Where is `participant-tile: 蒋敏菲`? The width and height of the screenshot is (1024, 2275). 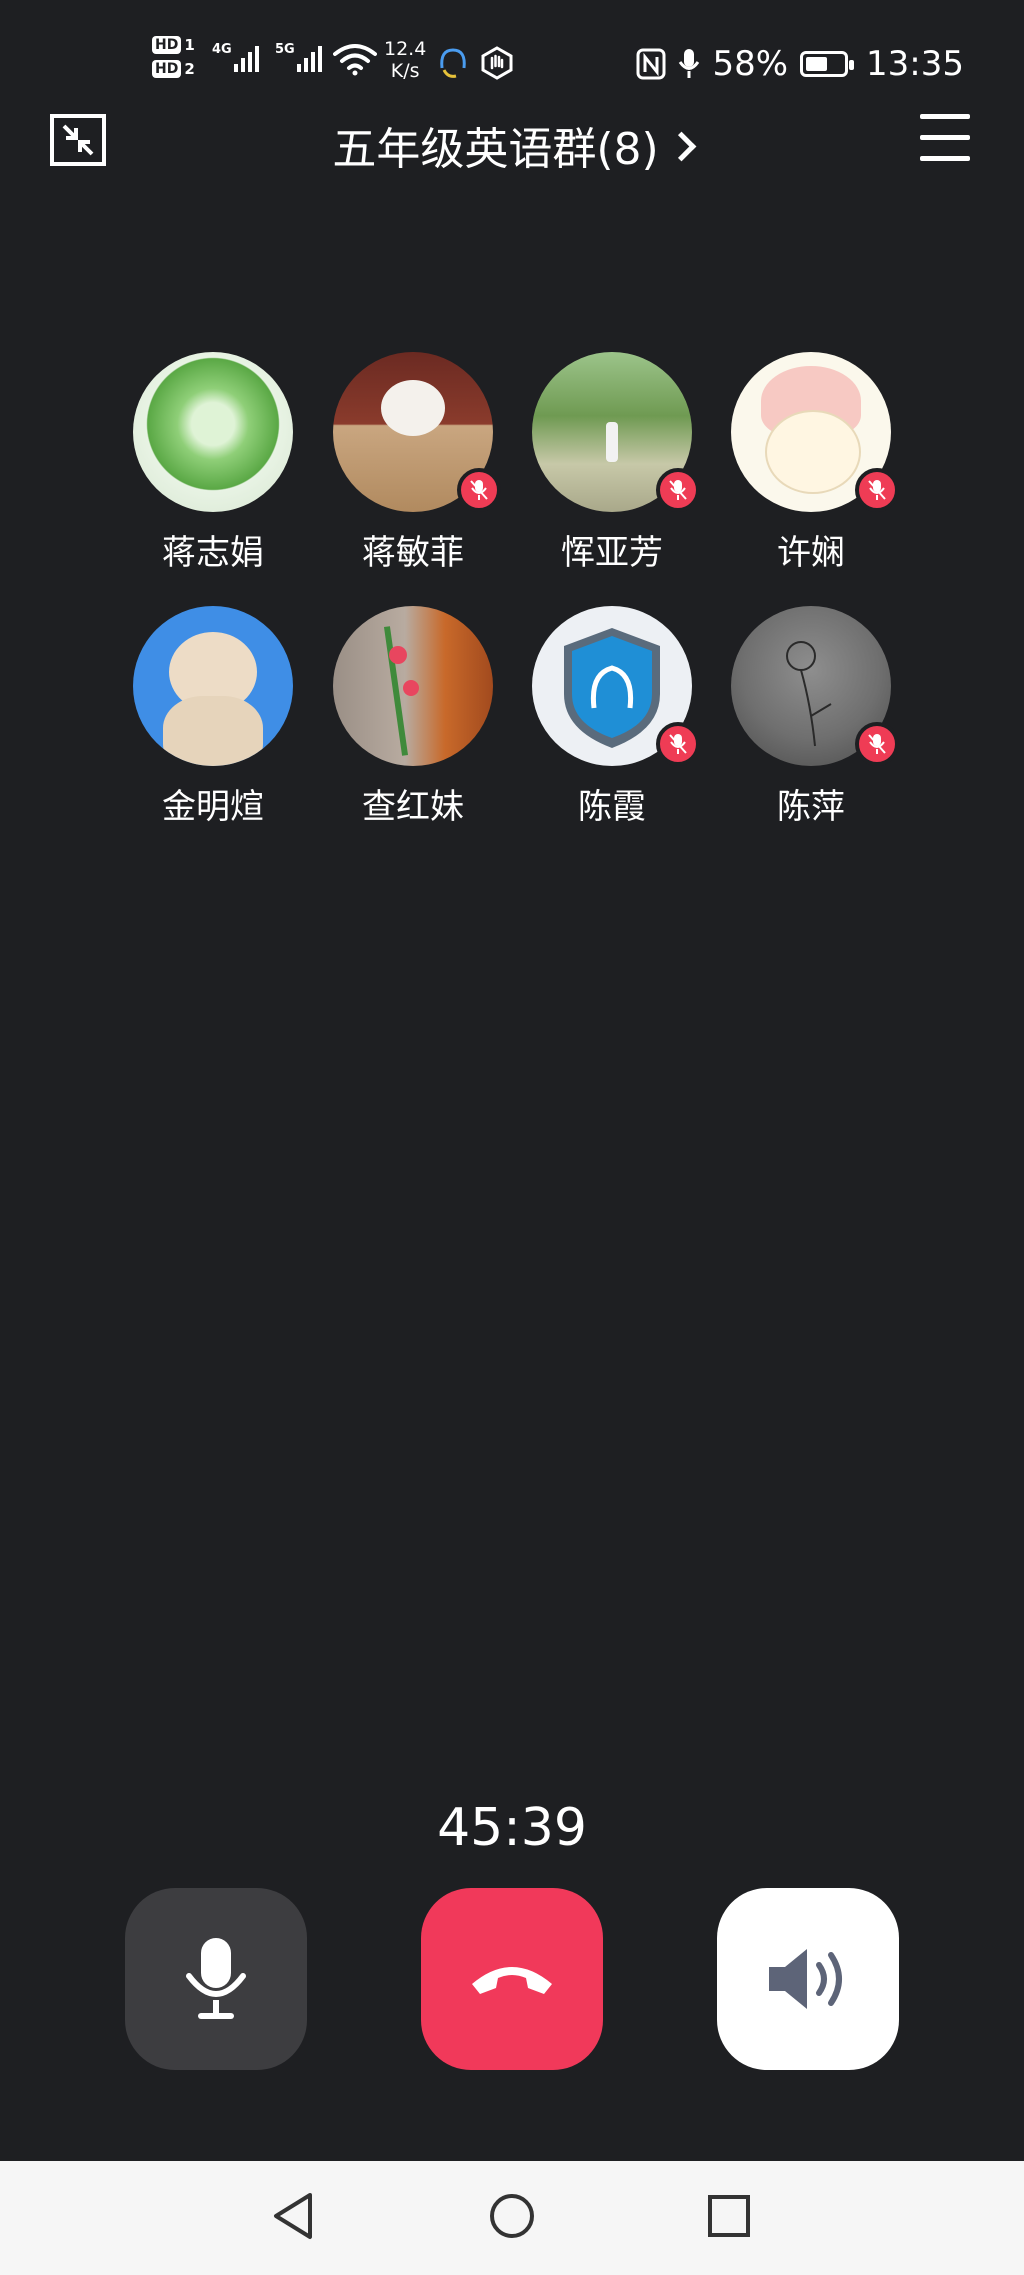 participant-tile: 蒋敏菲 is located at coordinates (413, 464).